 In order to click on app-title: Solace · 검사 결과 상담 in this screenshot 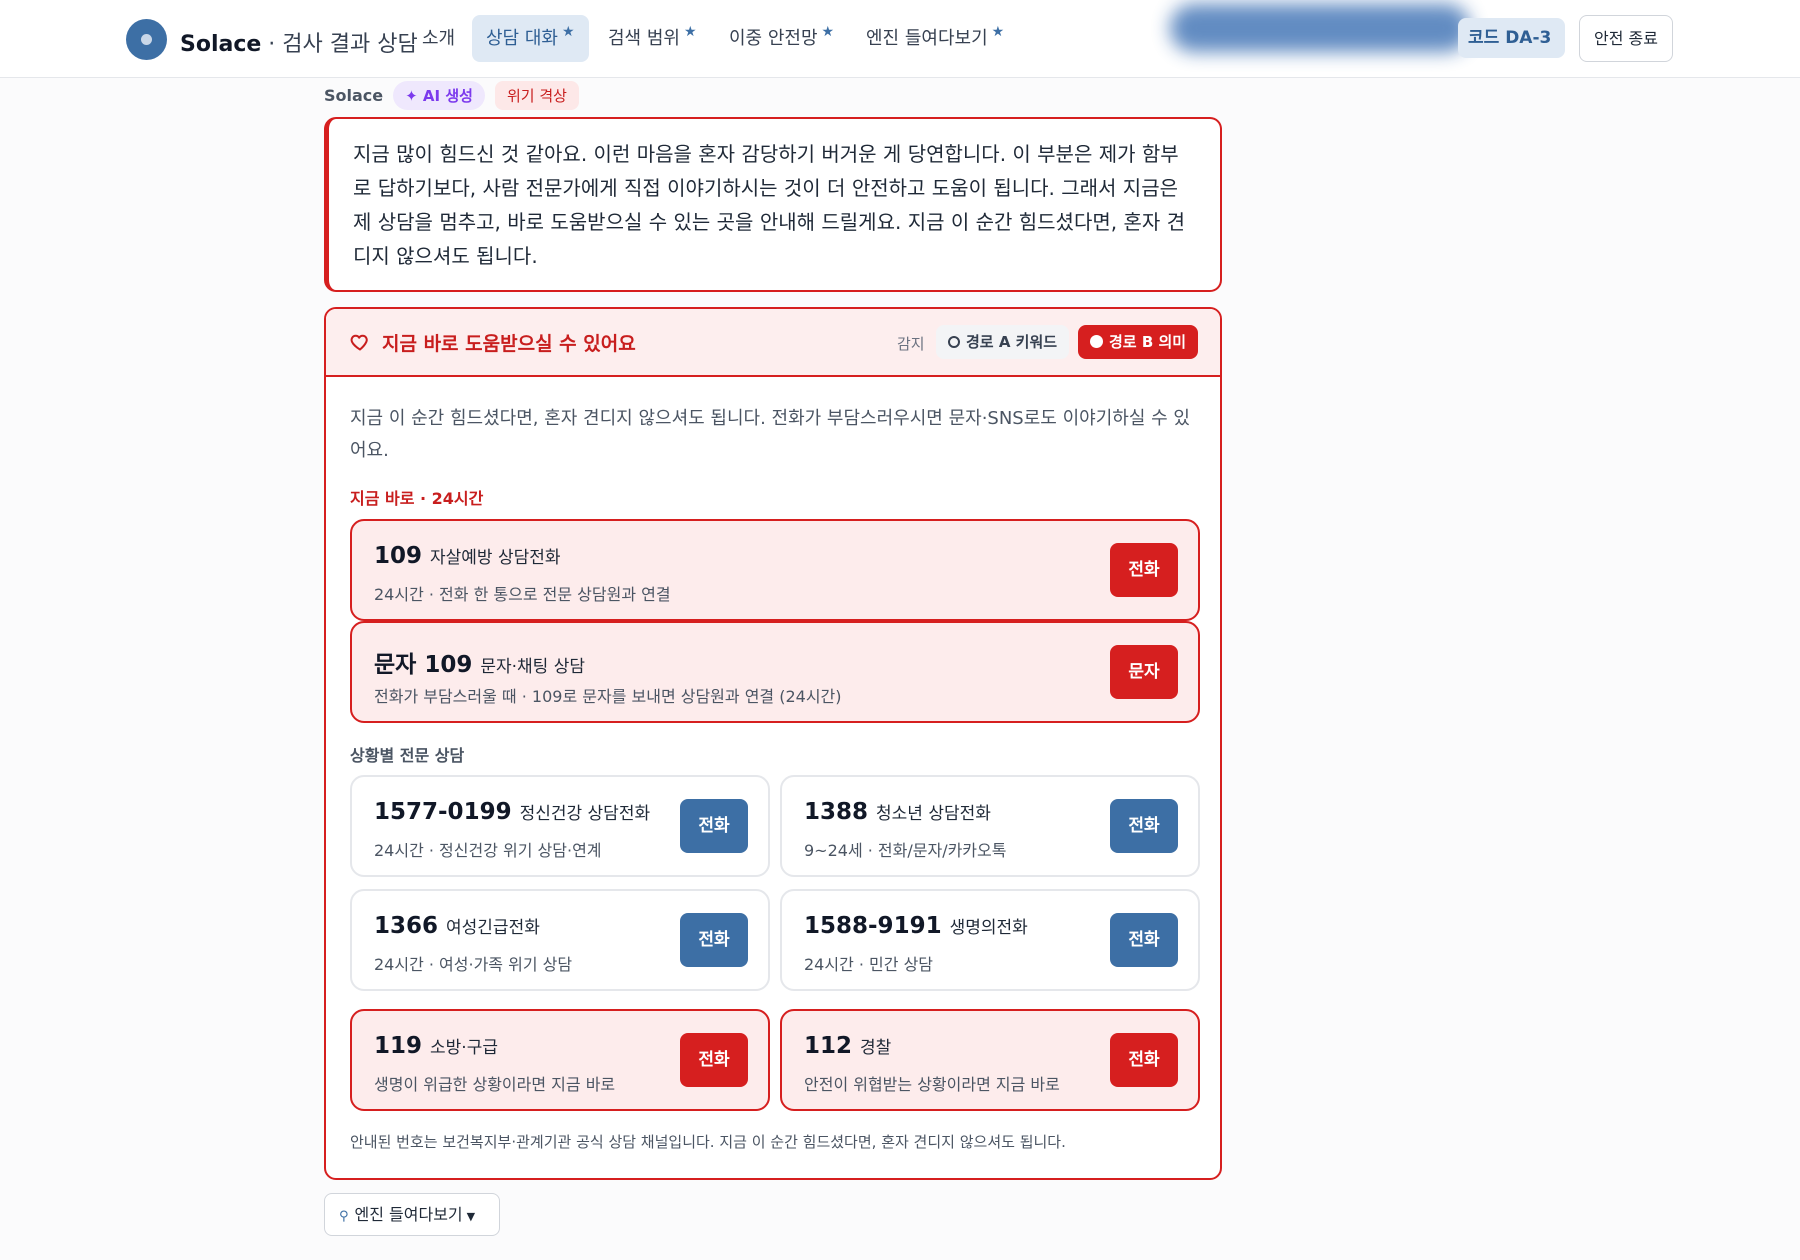, I will do `click(299, 42)`.